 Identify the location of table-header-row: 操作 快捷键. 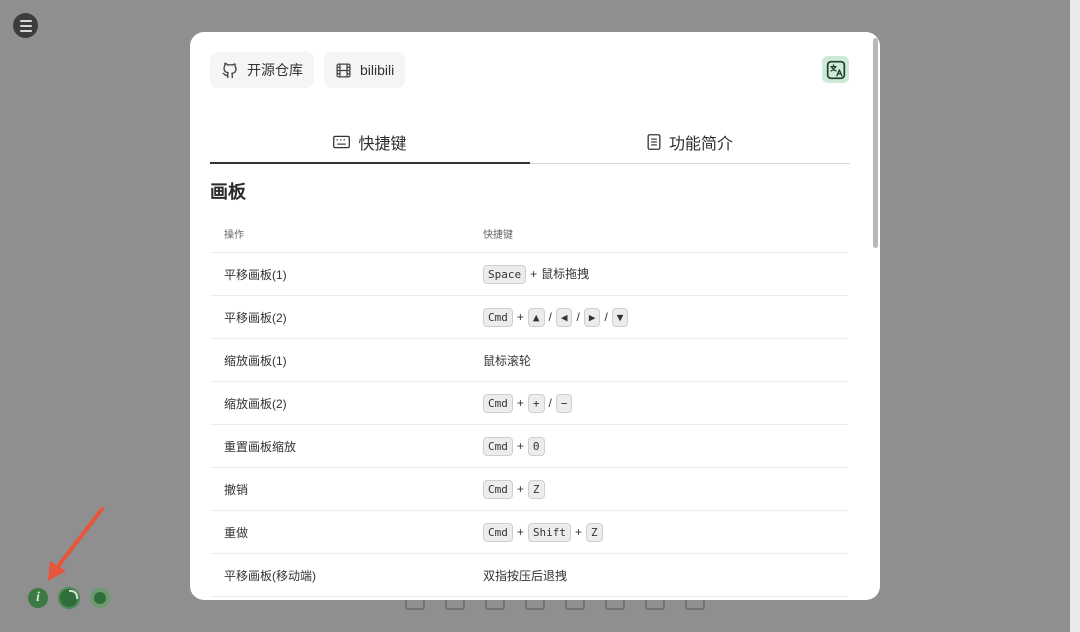
(529, 233).